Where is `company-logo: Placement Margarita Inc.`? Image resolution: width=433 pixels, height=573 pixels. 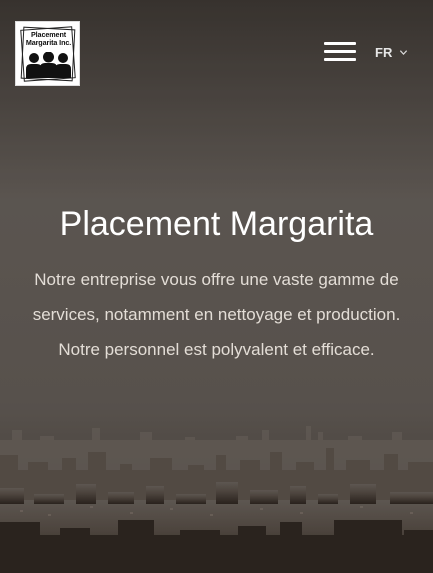 company-logo: Placement Margarita Inc. is located at coordinates (47, 53).